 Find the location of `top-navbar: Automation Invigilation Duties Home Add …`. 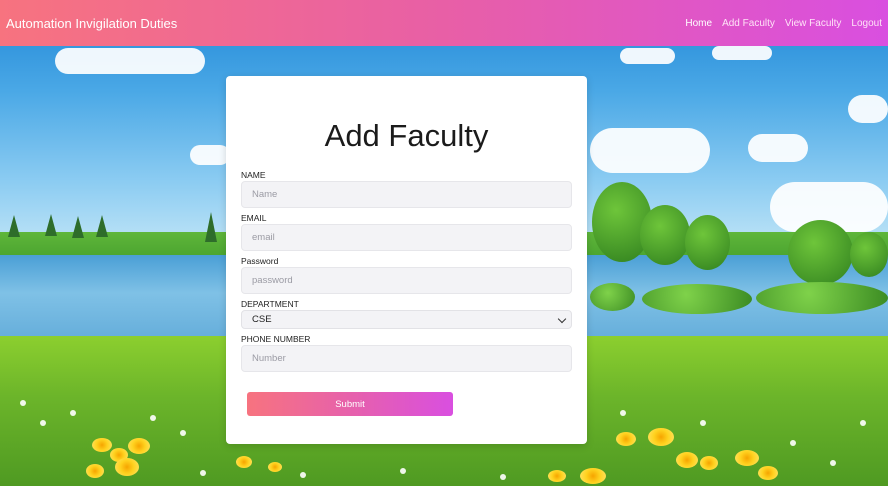

top-navbar: Automation Invigilation Duties Home Add … is located at coordinates (444, 23).